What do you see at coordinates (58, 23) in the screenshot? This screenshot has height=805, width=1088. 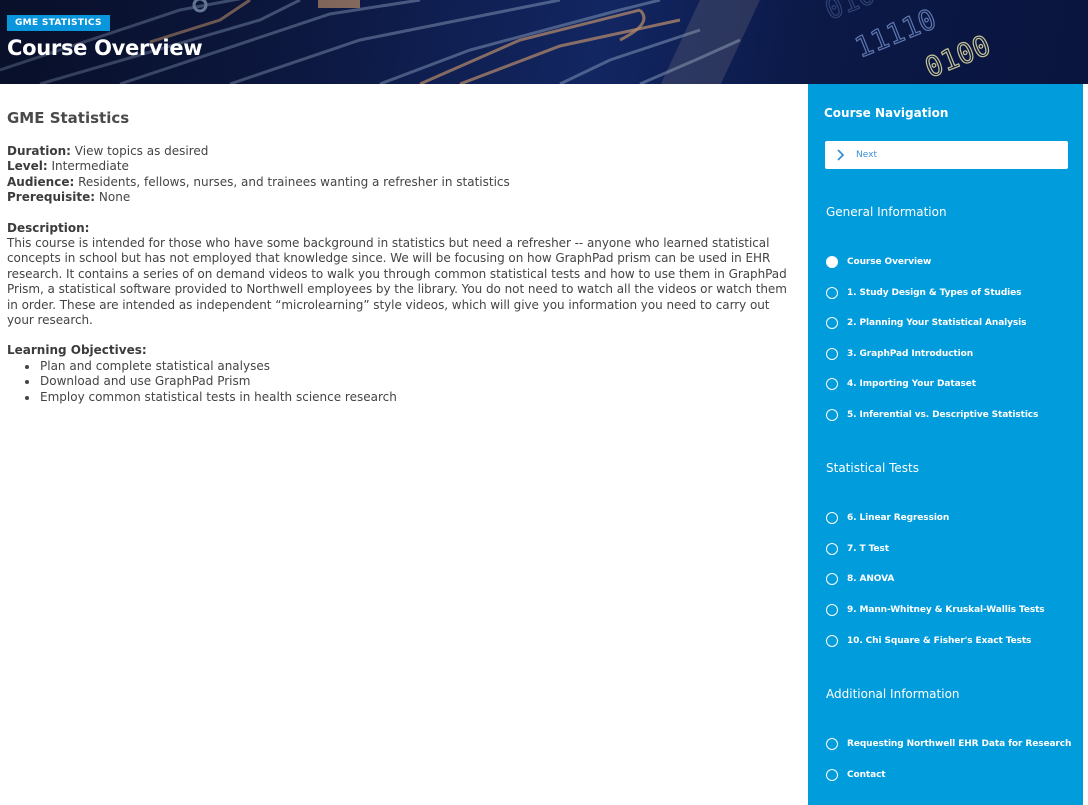 I see `course-tag-badge: GME STATISTICS` at bounding box center [58, 23].